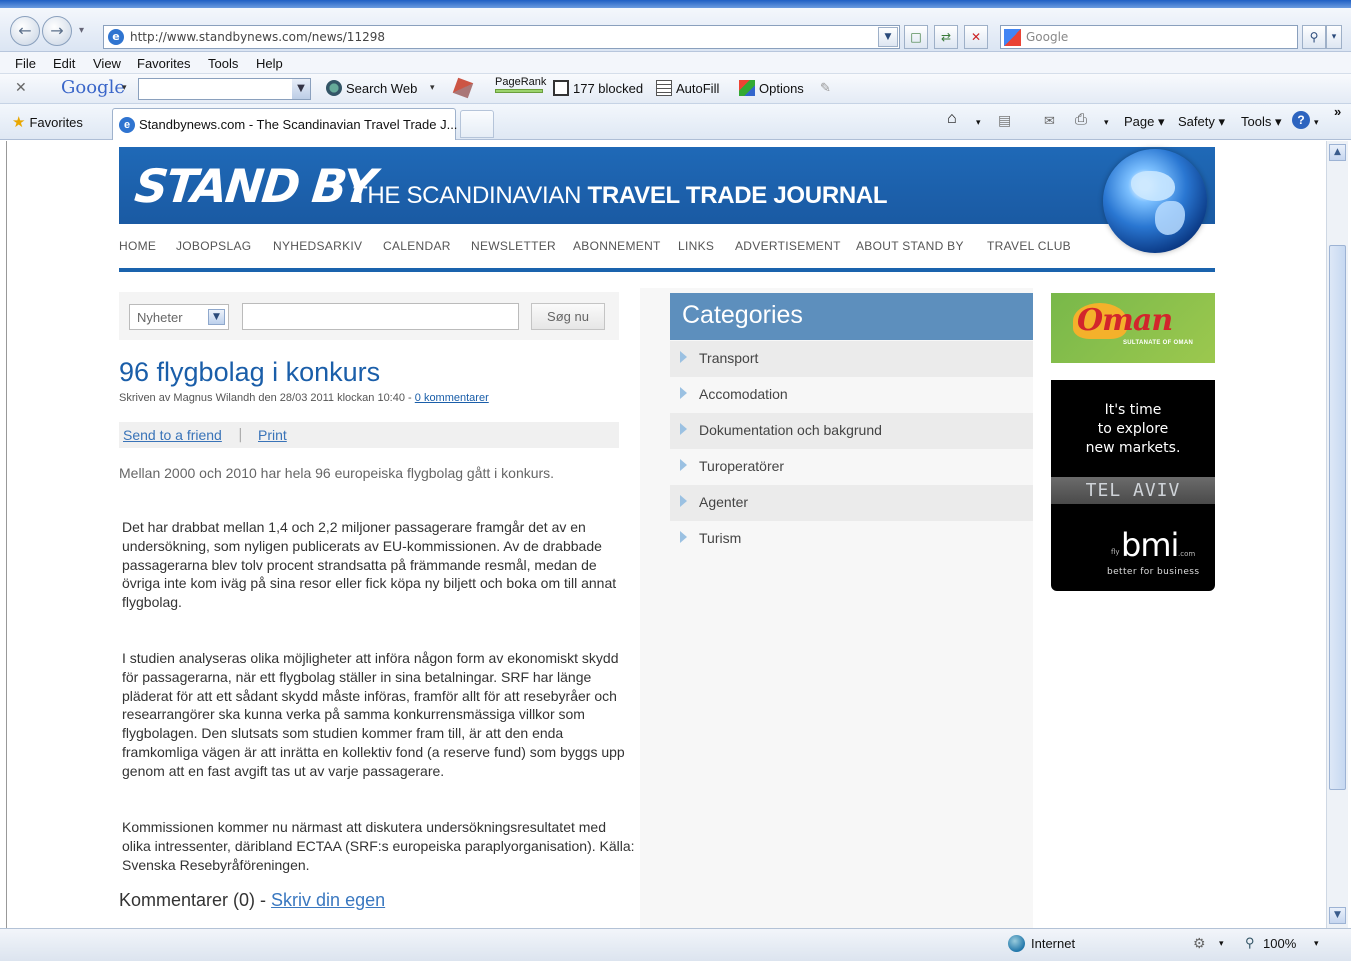  I want to click on category-item-transport: Transport, so click(851, 359).